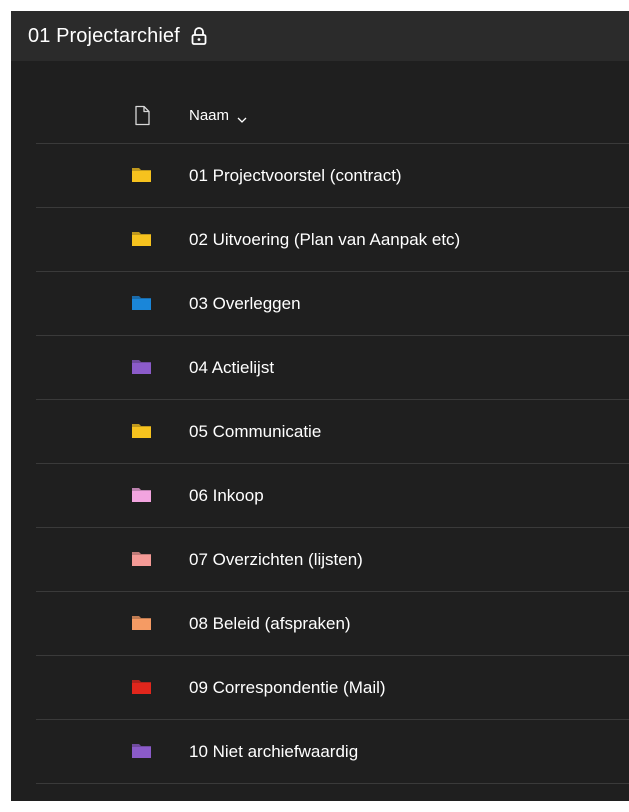 Image resolution: width=629 pixels, height=812 pixels. Describe the element at coordinates (324, 239) in the screenshot. I see `folder-name: 02 Uitvoering (Plan van Aanpak etc)` at that location.